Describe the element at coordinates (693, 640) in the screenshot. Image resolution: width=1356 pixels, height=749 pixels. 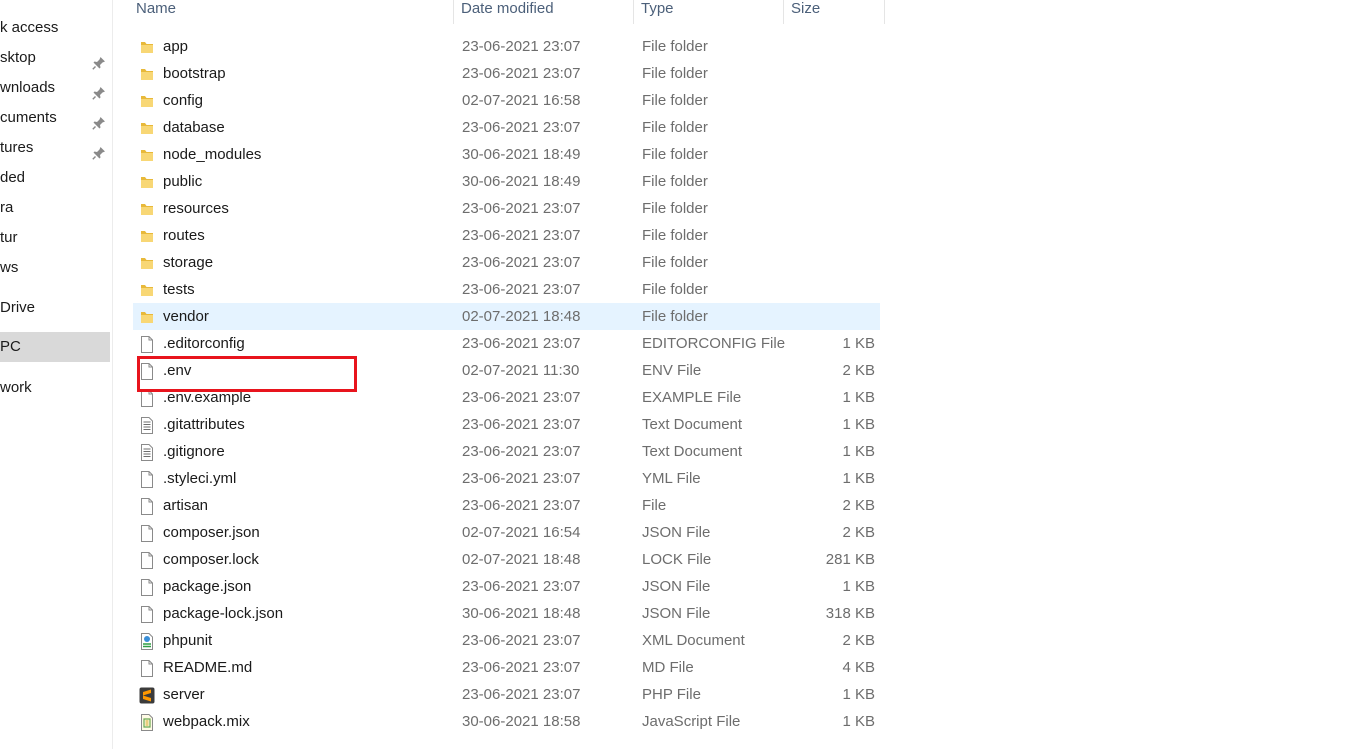
I see `file-type: XML Document` at that location.